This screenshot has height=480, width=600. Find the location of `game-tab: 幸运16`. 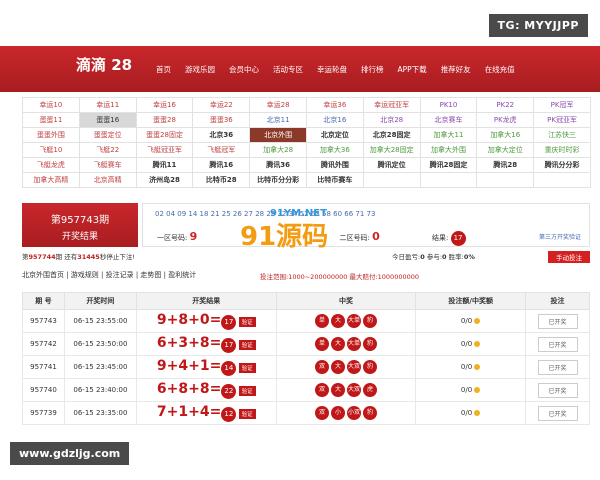

game-tab: 幸运16 is located at coordinates (164, 105).